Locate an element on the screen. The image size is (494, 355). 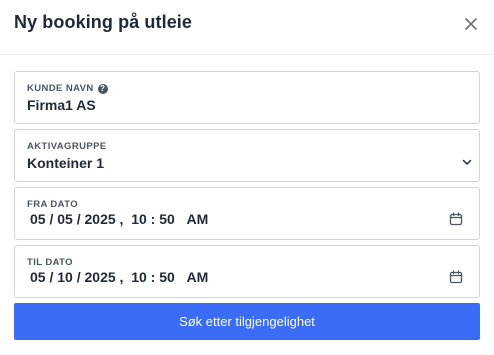
to-date-label: TIL DATO is located at coordinates (50, 262).